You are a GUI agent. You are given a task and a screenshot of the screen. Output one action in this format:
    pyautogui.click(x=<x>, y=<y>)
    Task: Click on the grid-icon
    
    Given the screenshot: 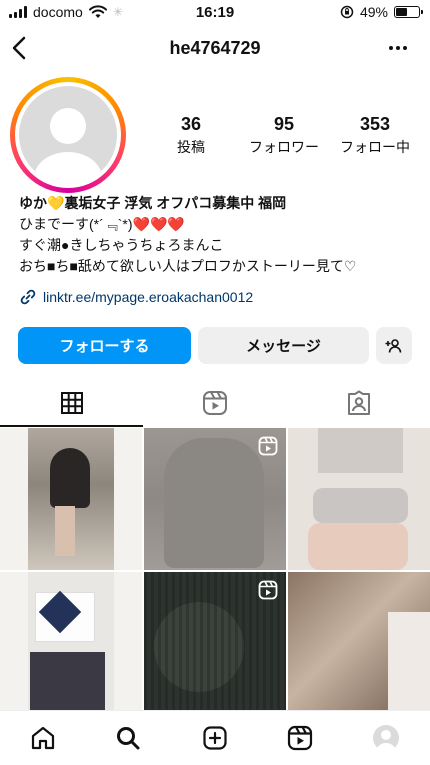 What is the action you would take?
    pyautogui.click(x=71, y=403)
    